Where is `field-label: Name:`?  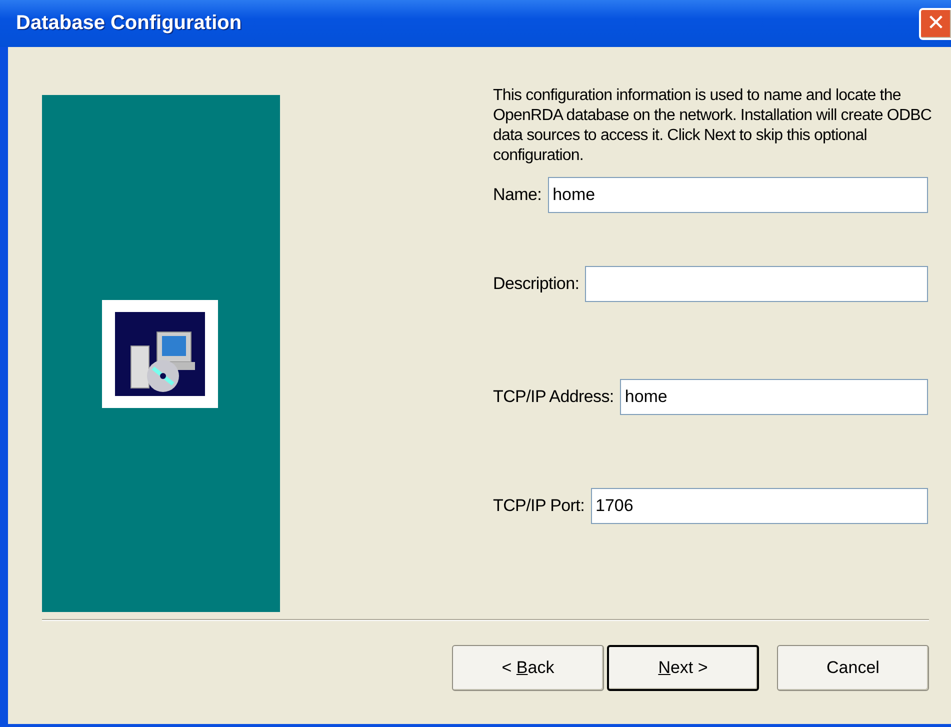 field-label: Name: is located at coordinates (517, 195).